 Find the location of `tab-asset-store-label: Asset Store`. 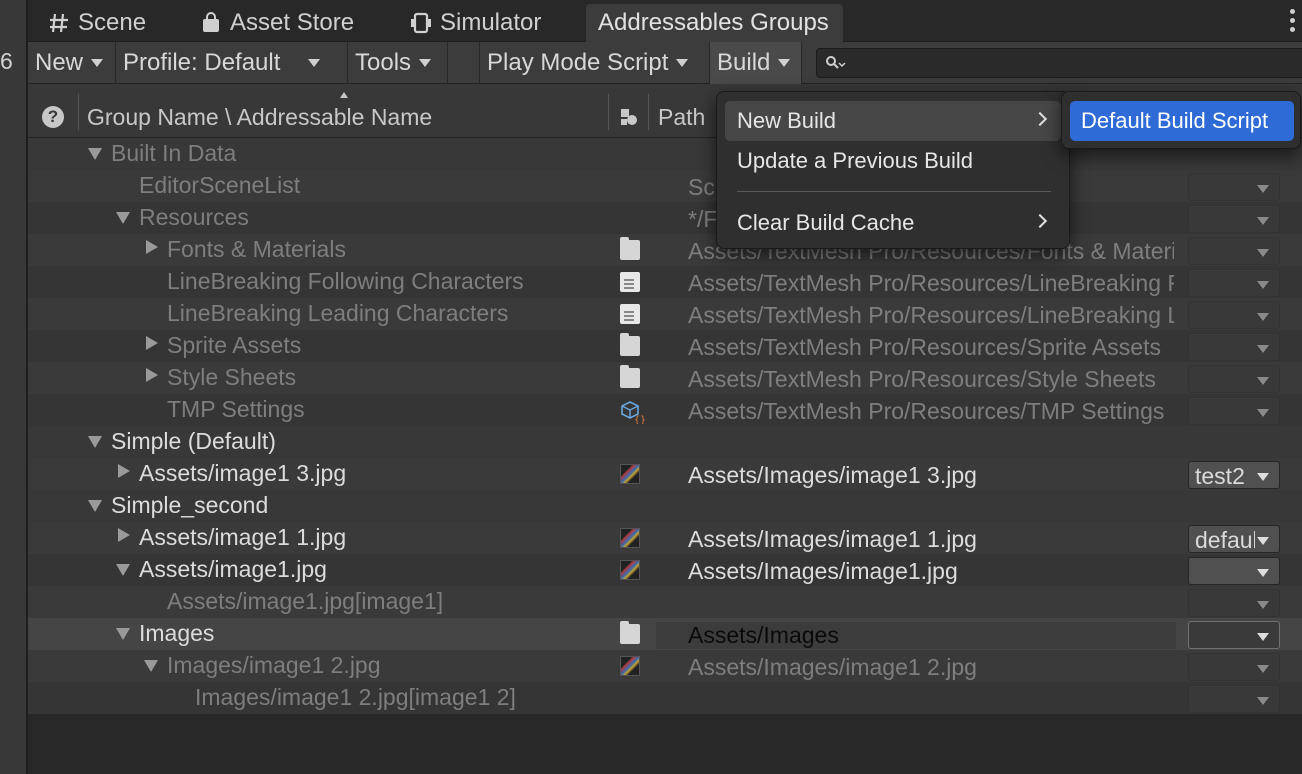

tab-asset-store-label: Asset Store is located at coordinates (292, 22).